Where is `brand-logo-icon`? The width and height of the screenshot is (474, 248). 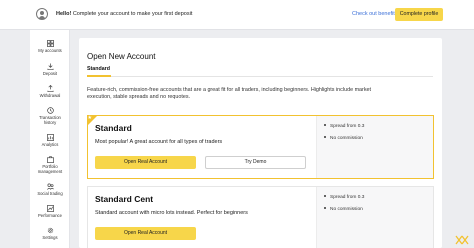 brand-logo-icon is located at coordinates (462, 240).